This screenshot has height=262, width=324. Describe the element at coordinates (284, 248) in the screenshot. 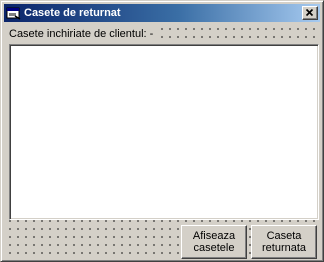

I see `return-cassette-label-line2: returnata` at that location.